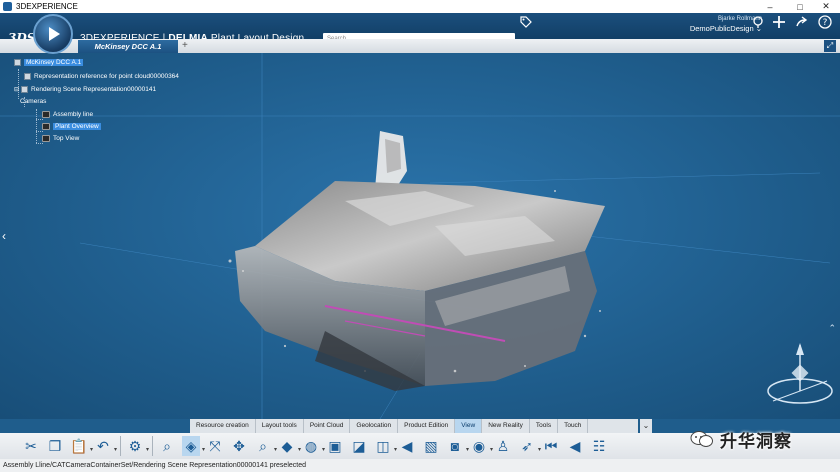 This screenshot has width=840, height=472. I want to click on user-context: DemoPublicDesign ⌄, so click(725, 28).